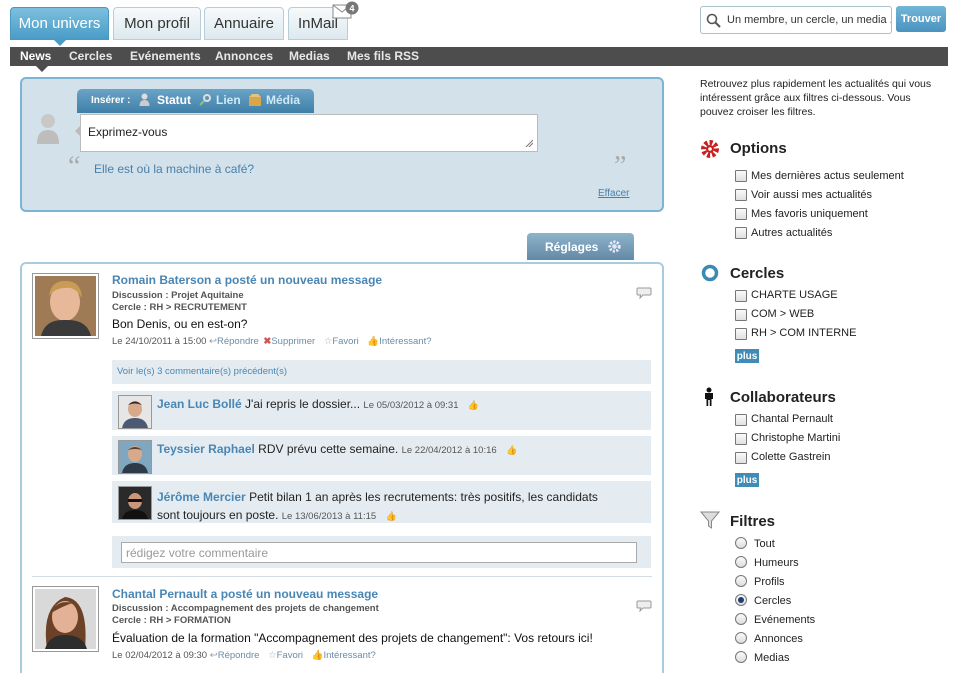 The image size is (961, 673). Describe the element at coordinates (809, 214) in the screenshot. I see `option-label: Mes favoris uniquement` at that location.